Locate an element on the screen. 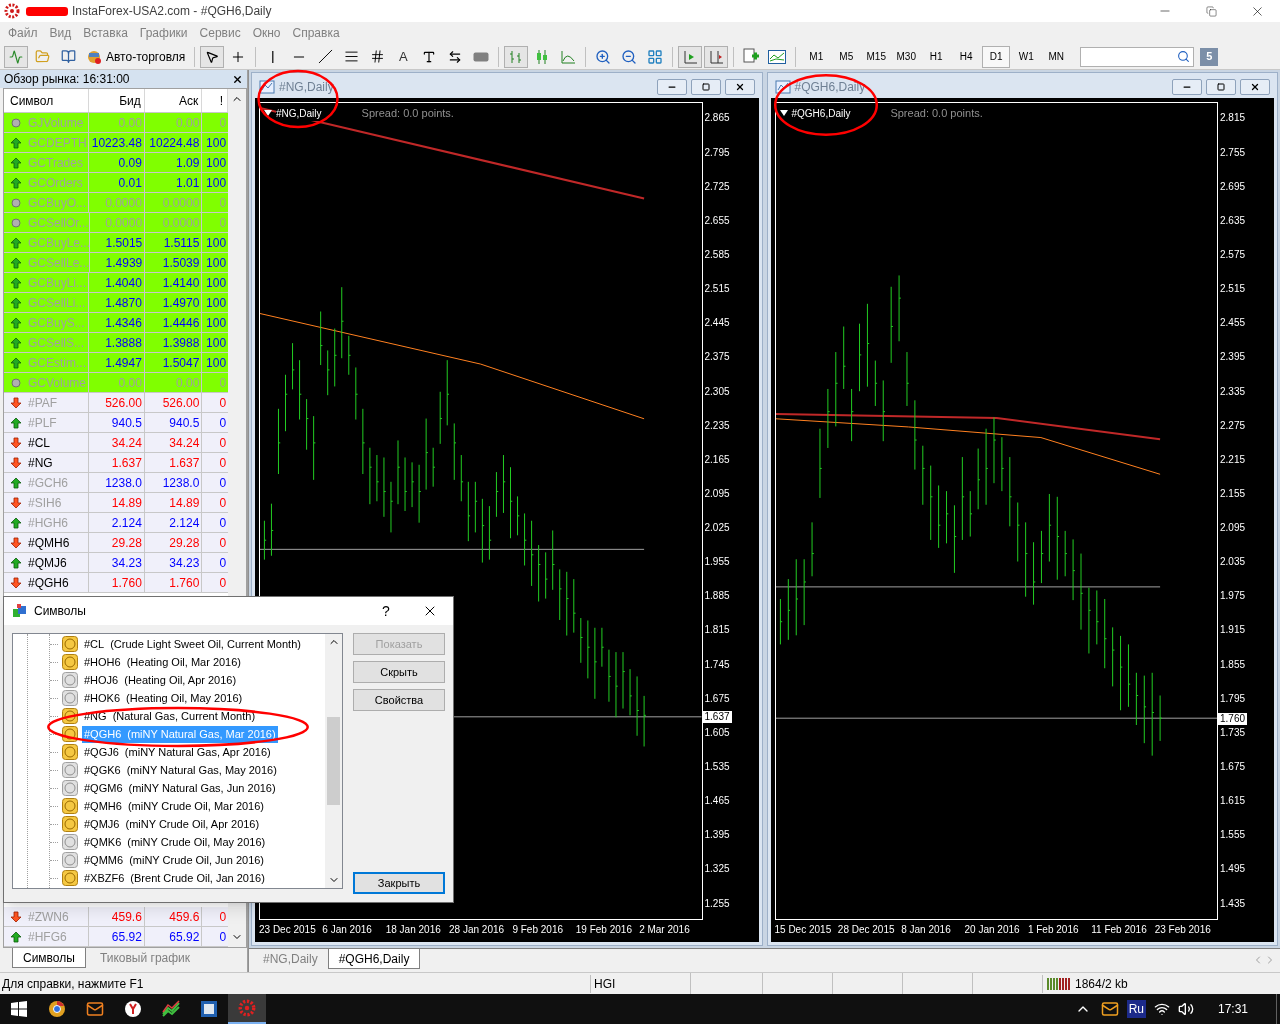 Image resolution: width=1280 pixels, height=1024 pixels. table-row: #NG 1.637 1.637 0 is located at coordinates (116, 463).